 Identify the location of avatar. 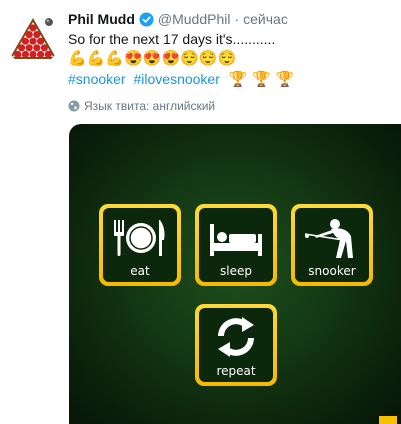
(33, 39).